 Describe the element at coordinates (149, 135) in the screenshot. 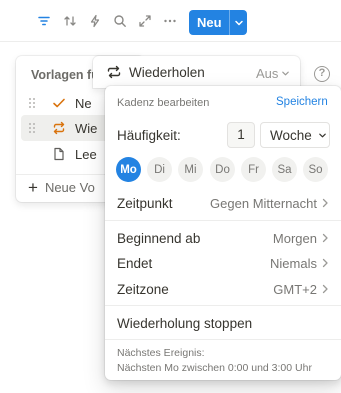

I see `frequency-label: Häufigkeit:` at that location.